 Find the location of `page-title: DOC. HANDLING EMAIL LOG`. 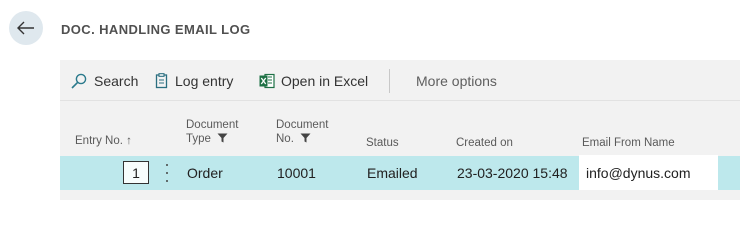

page-title: DOC. HANDLING EMAIL LOG is located at coordinates (156, 29).